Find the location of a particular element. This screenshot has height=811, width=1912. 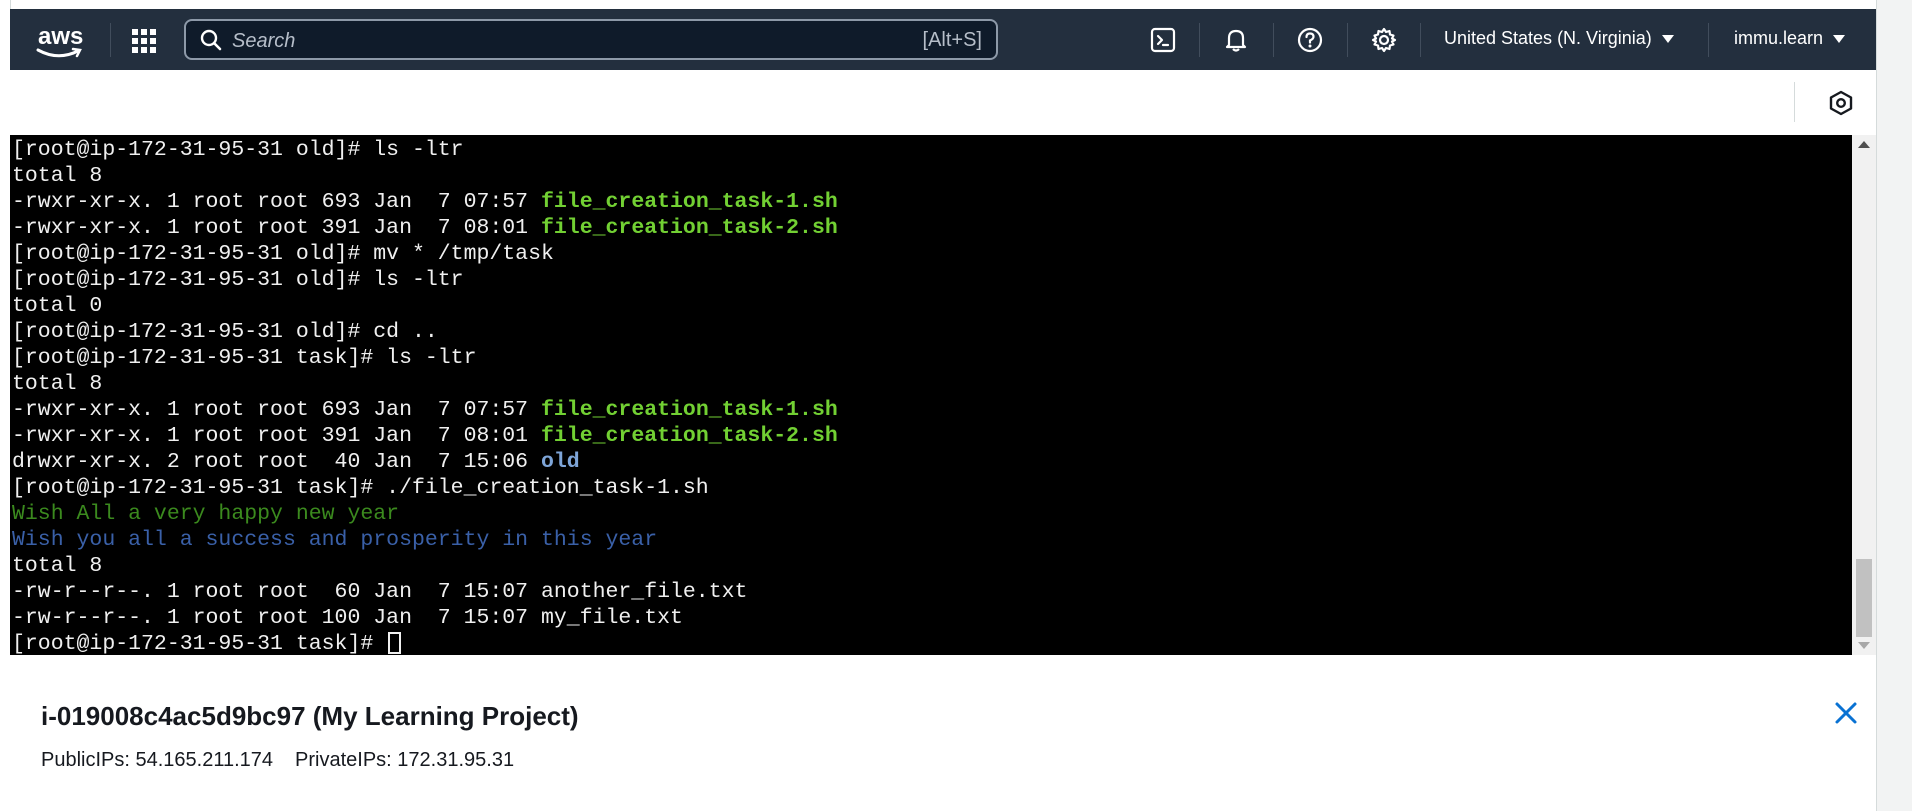

terminal-line: [root@ip-172-31-95-31 task]# ls -ltr is located at coordinates (425, 358).